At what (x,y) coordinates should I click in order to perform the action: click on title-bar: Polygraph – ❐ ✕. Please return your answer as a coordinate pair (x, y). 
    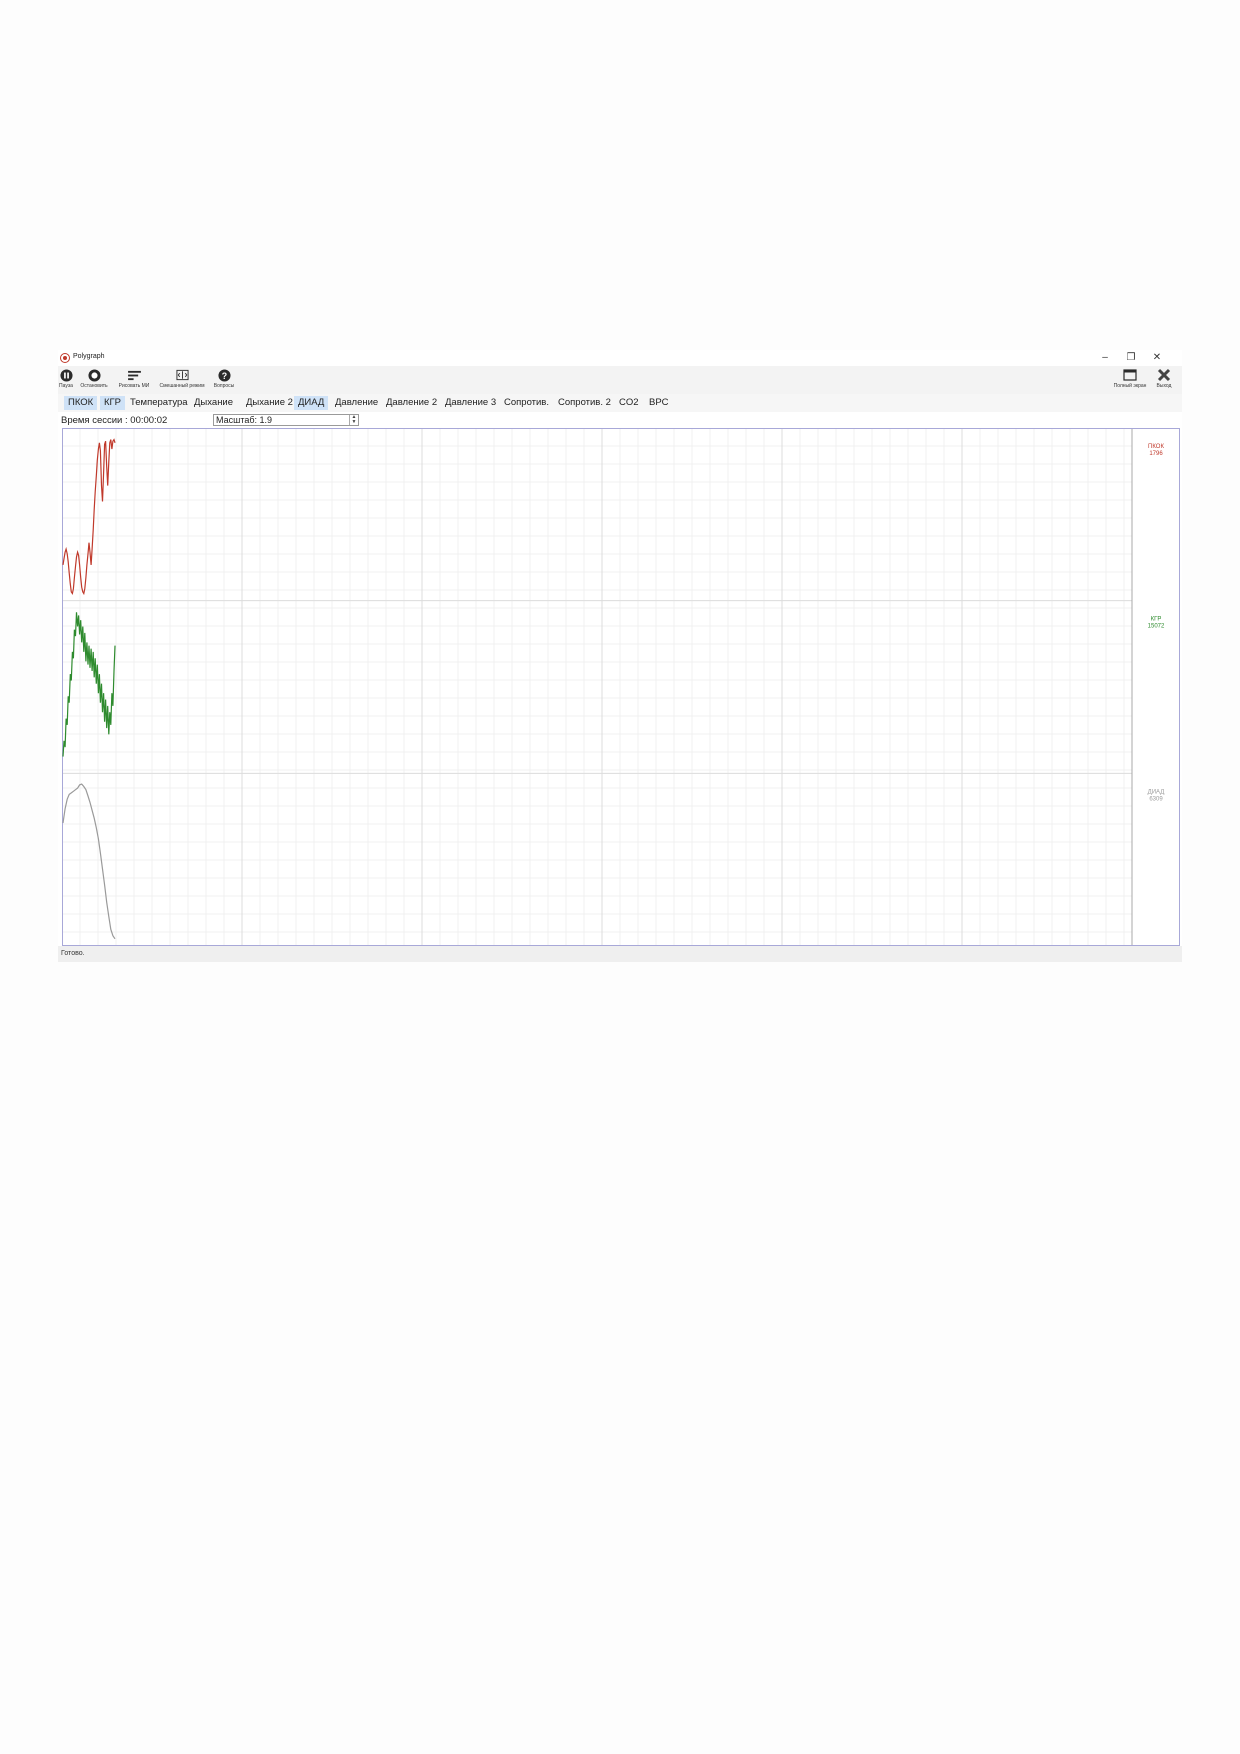
    Looking at the image, I should click on (620, 358).